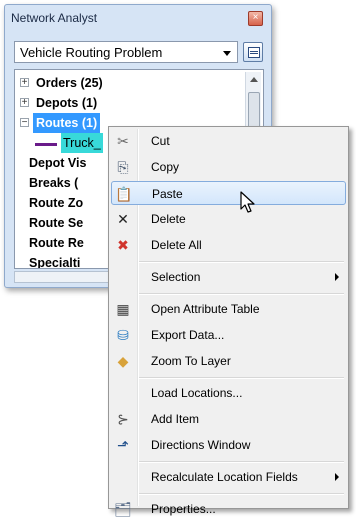  Describe the element at coordinates (254, 110) in the screenshot. I see `scroll-thumb` at that location.